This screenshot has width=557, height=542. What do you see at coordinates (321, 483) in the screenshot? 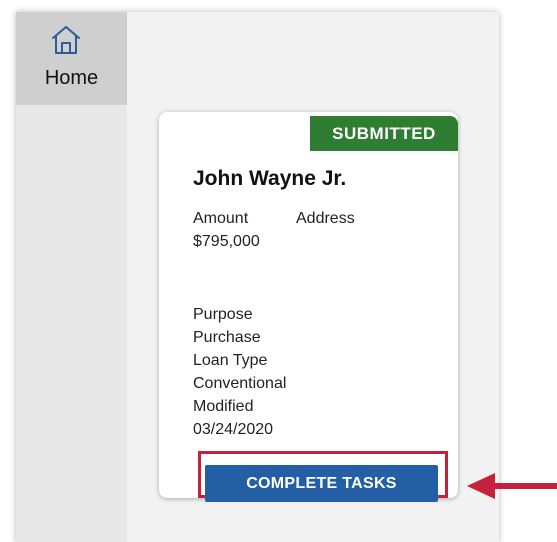
I see `complete-tasks-button: COMPLETE TASKS` at bounding box center [321, 483].